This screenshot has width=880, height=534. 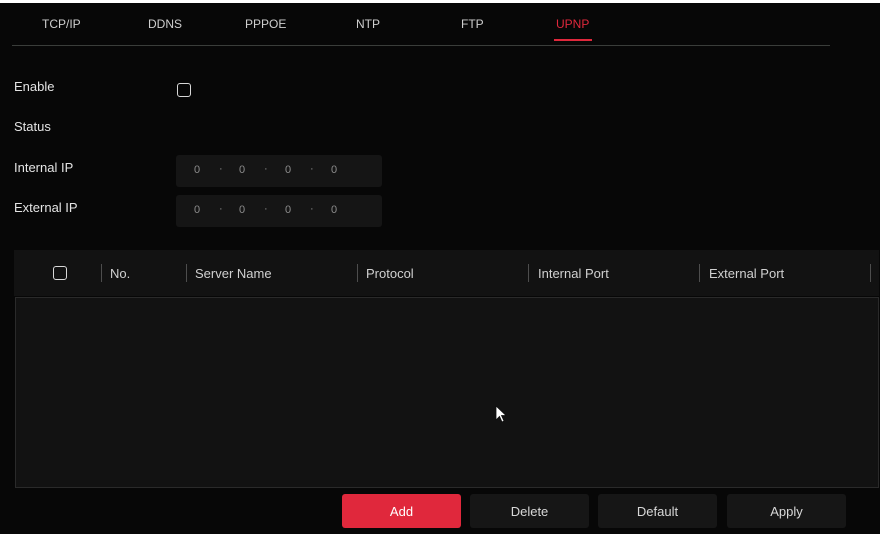 I want to click on tab-ddns: DDNS, so click(x=165, y=24).